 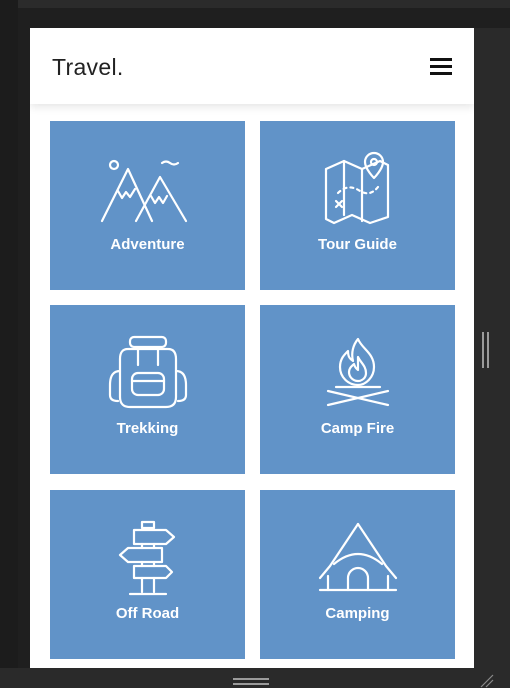 What do you see at coordinates (357, 244) in the screenshot?
I see `tile-label: Tour Guide` at bounding box center [357, 244].